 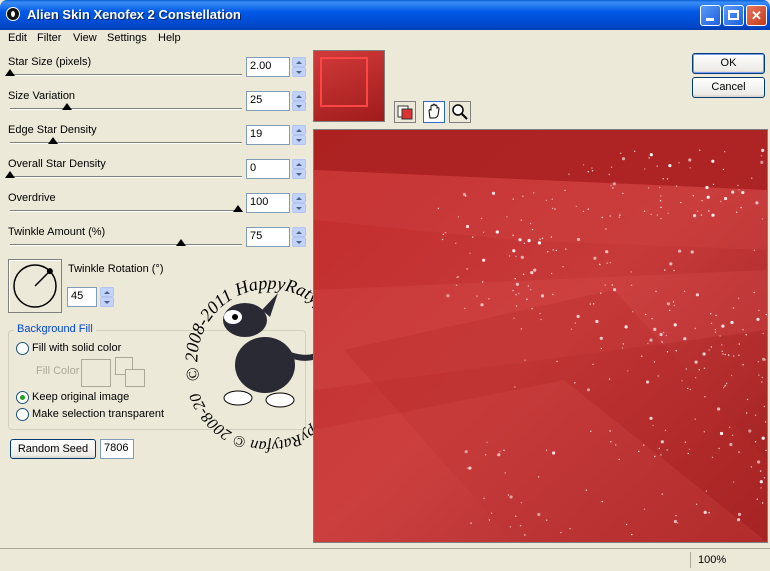 I want to click on cancel-button: Cancel, so click(x=728, y=87).